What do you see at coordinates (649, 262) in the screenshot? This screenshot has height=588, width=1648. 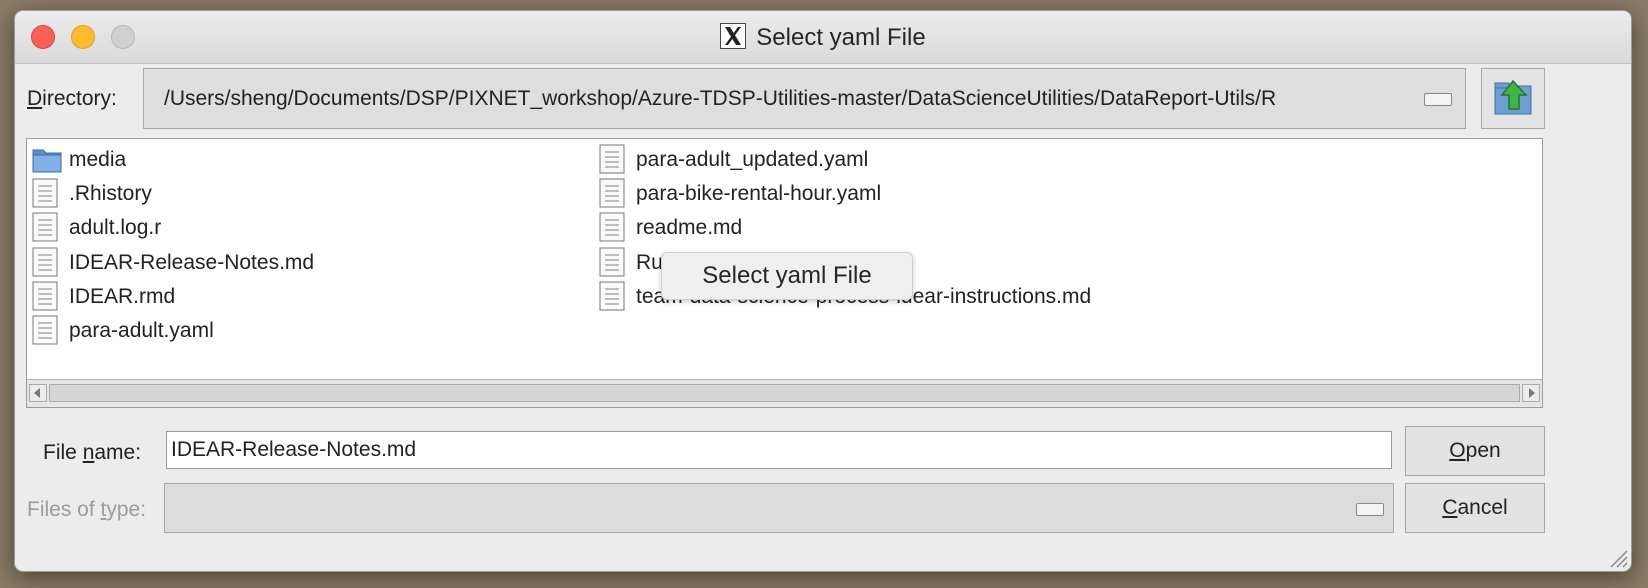 I see `file-name: Ru` at bounding box center [649, 262].